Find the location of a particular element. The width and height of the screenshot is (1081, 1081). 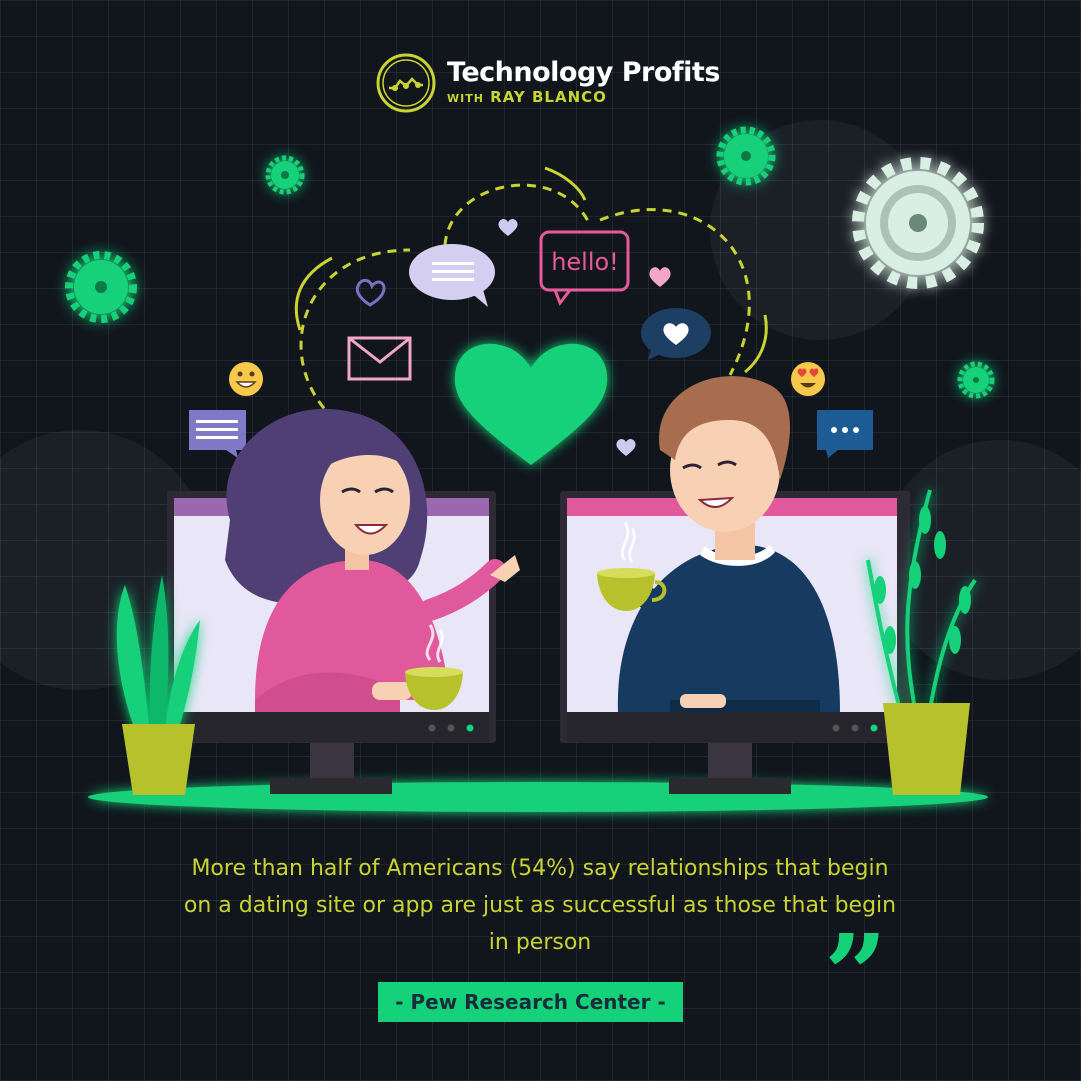

hello-speech-bubble: hello! is located at coordinates (584, 268).